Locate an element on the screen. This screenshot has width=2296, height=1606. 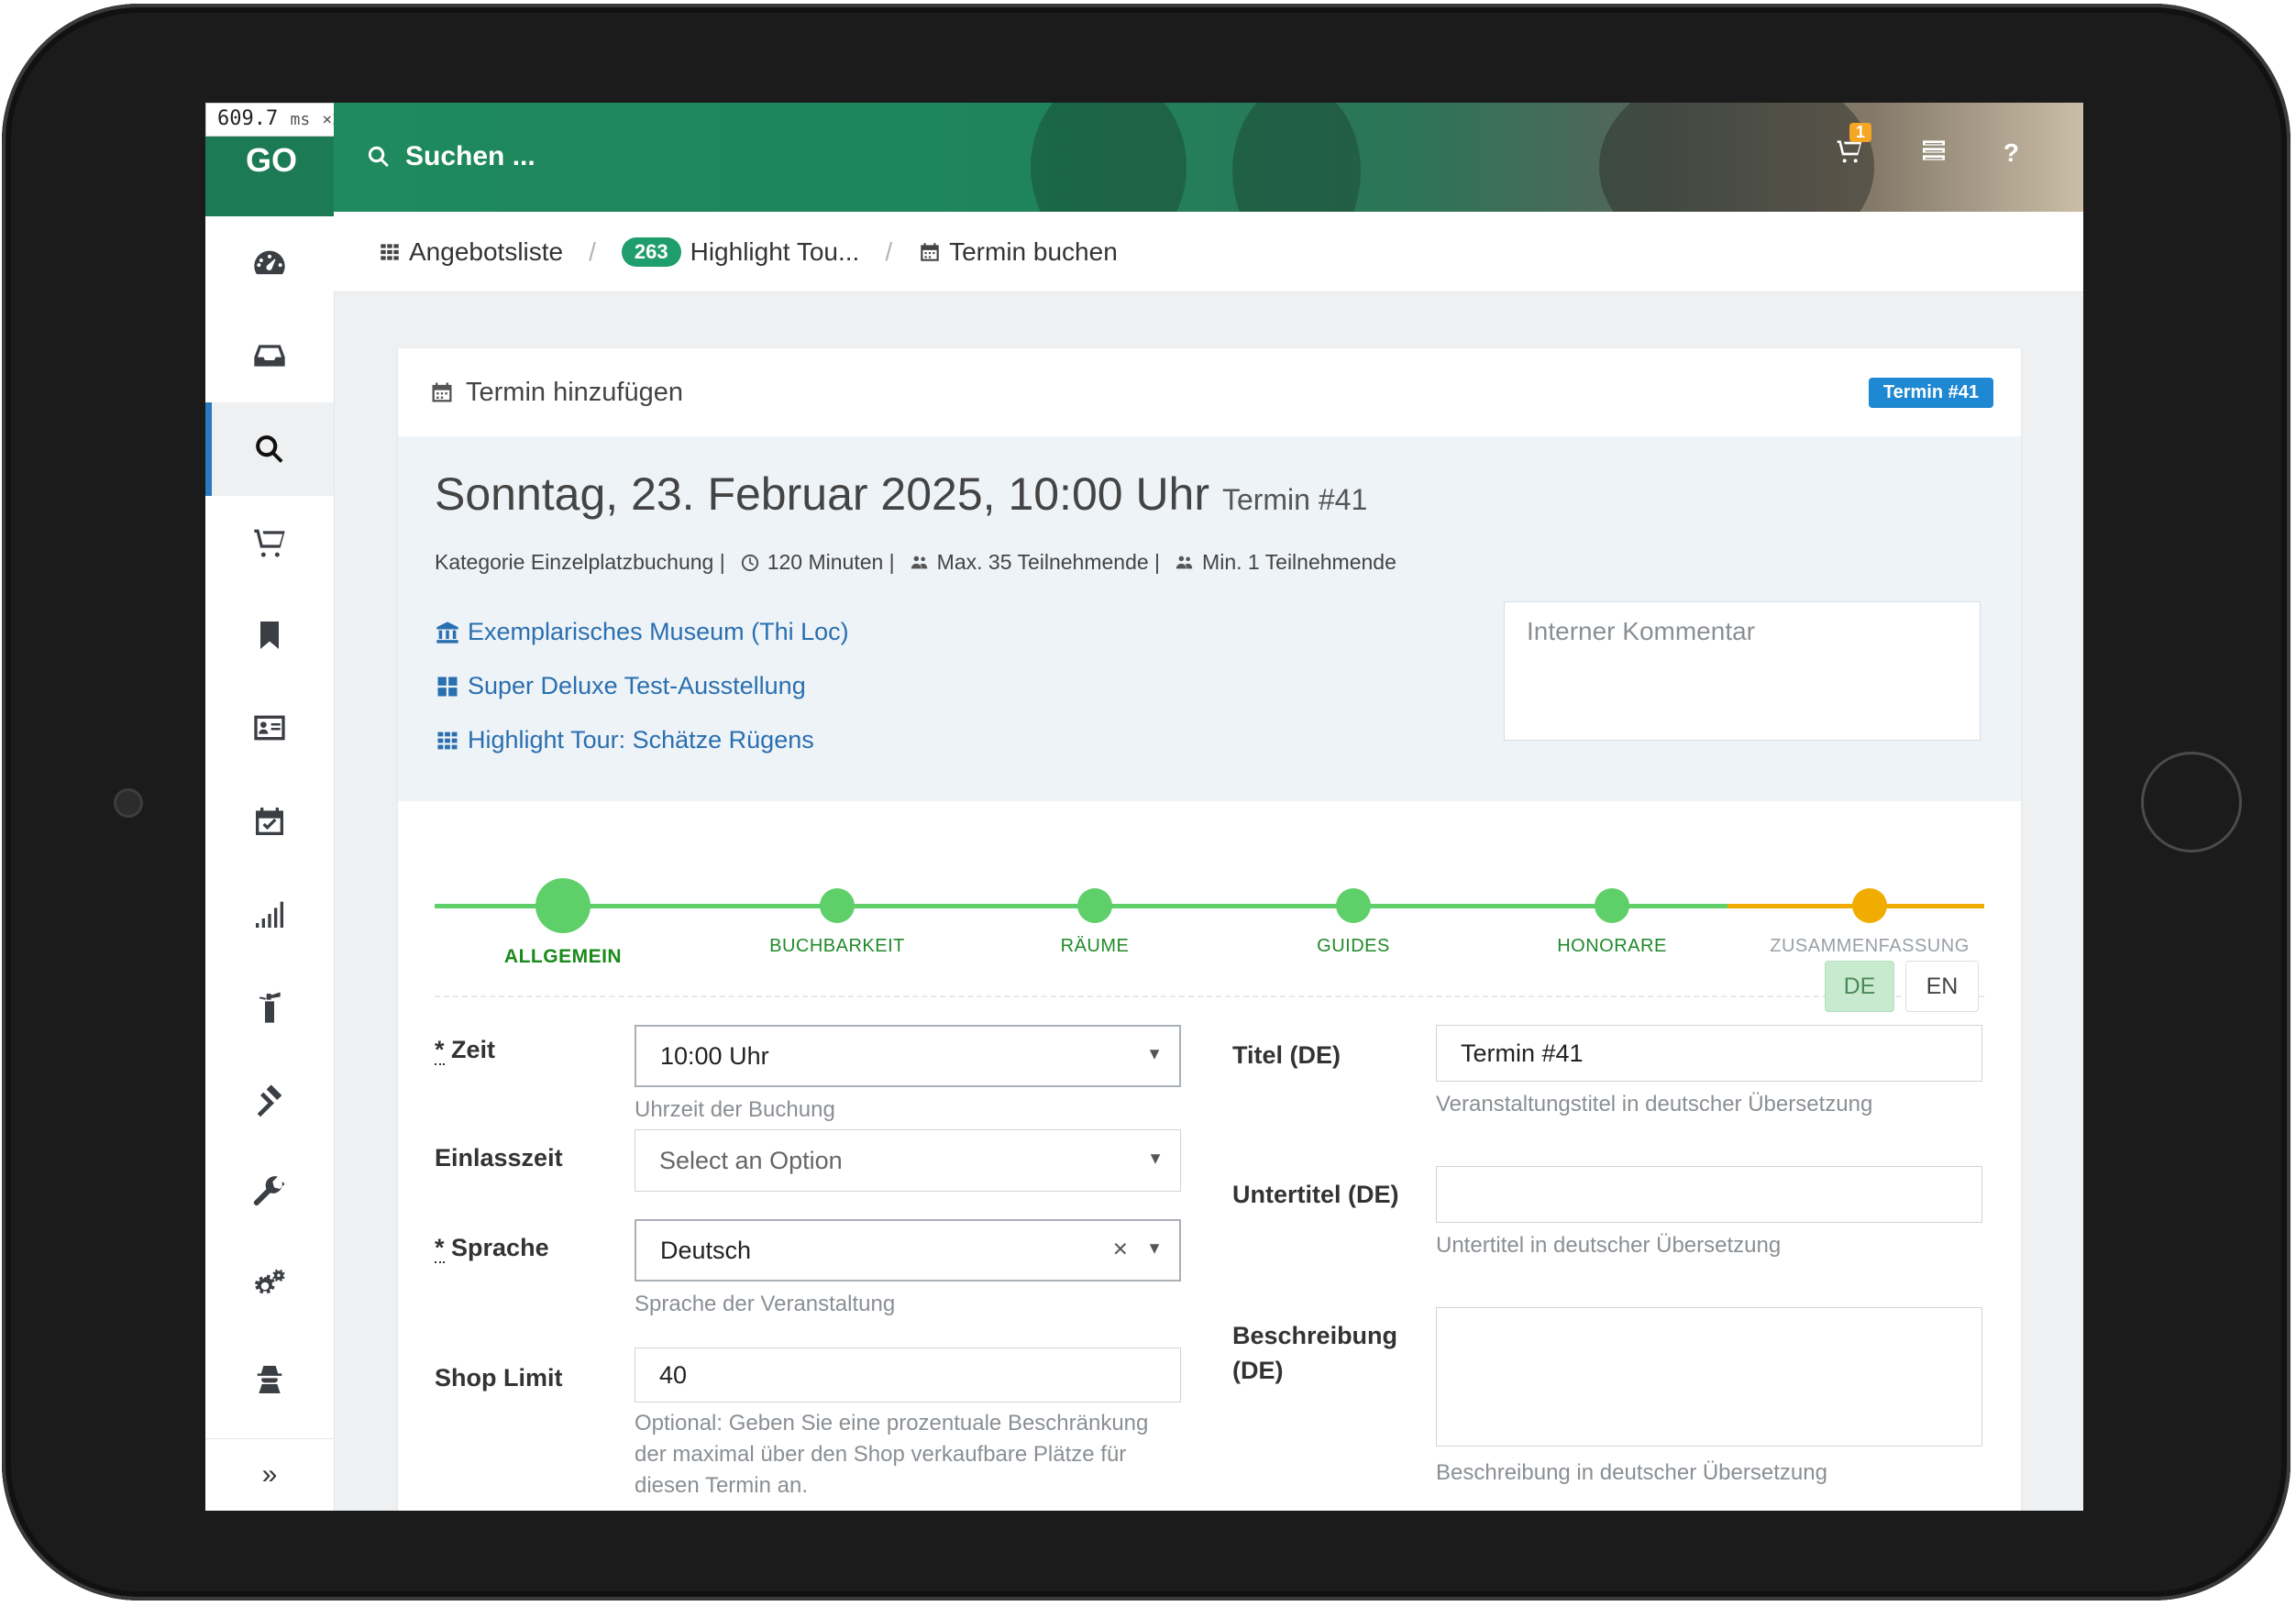
wrench-icon is located at coordinates (269, 1190).